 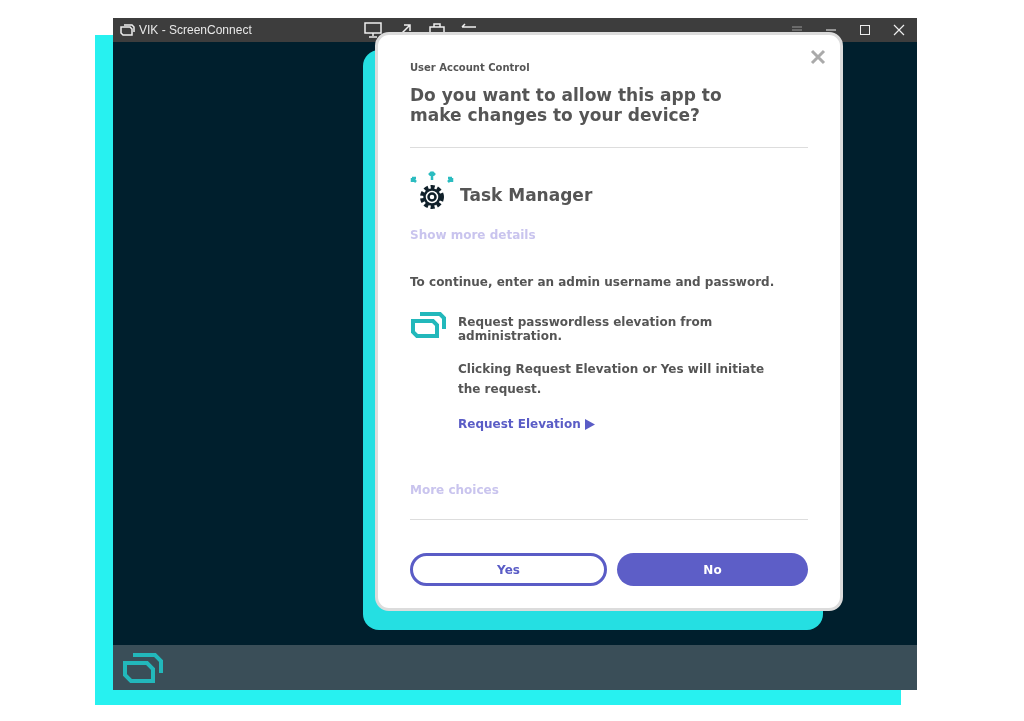 I want to click on play-icon, so click(x=589, y=424).